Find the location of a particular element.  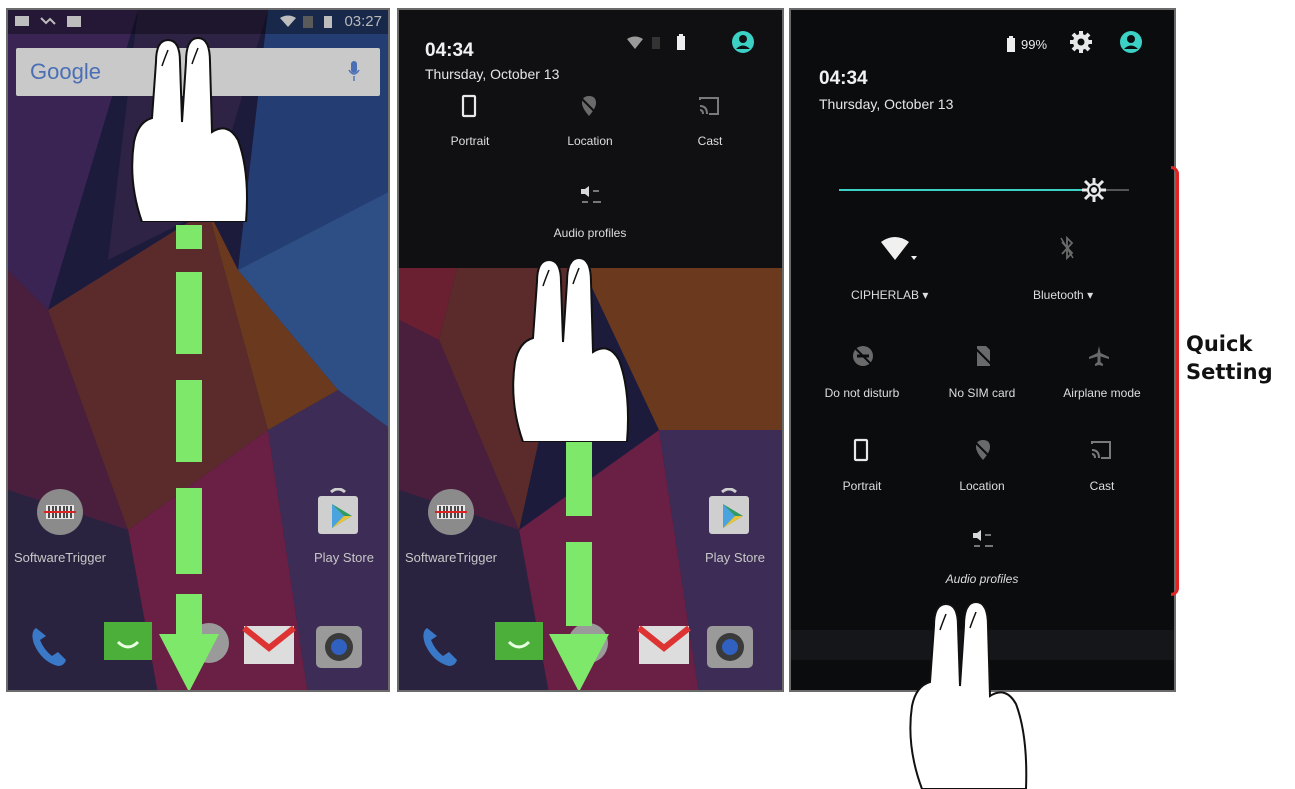

missed-call-icon is located at coordinates (48, 21).